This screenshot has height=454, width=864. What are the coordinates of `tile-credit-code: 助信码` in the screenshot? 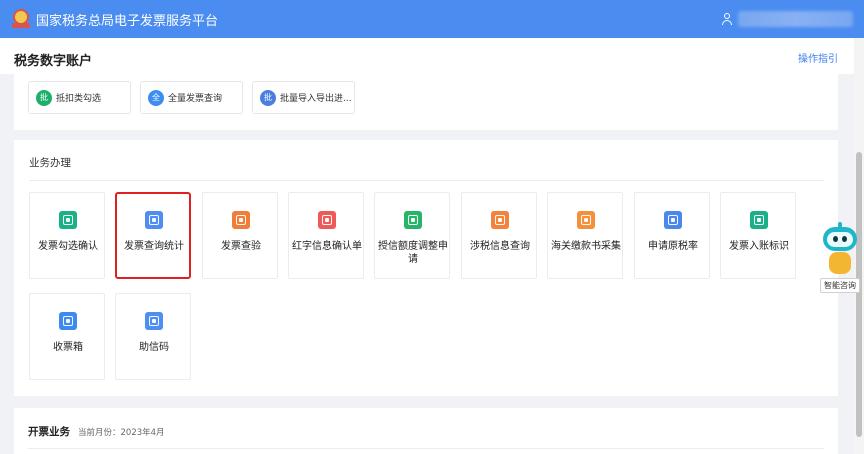 It's located at (153, 336).